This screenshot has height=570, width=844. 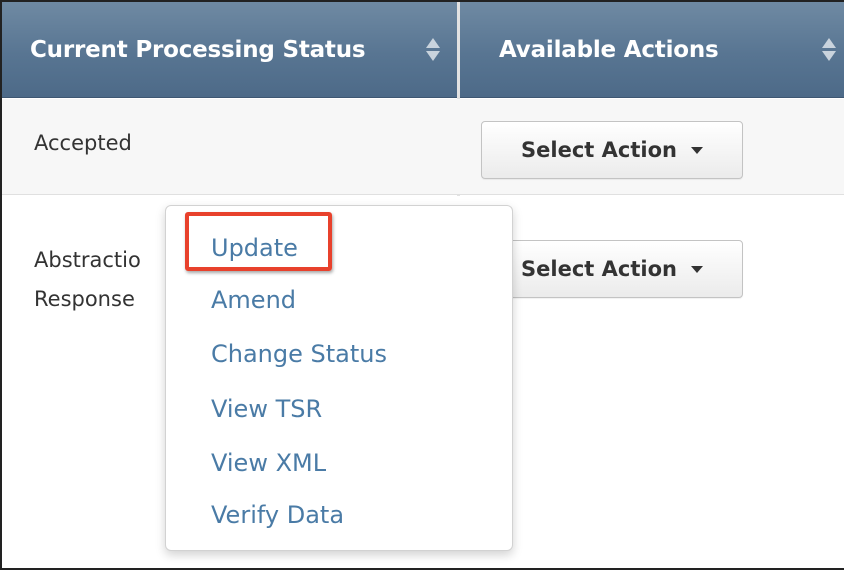 I want to click on menu-item-verify-data: Verify Data, so click(x=277, y=515).